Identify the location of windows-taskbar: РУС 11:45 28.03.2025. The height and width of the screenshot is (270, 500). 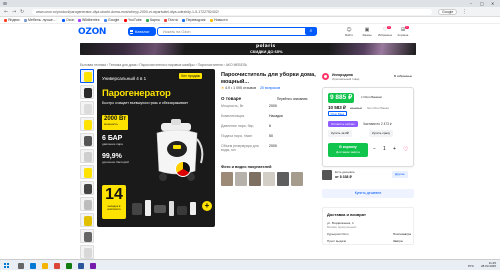
(250, 264).